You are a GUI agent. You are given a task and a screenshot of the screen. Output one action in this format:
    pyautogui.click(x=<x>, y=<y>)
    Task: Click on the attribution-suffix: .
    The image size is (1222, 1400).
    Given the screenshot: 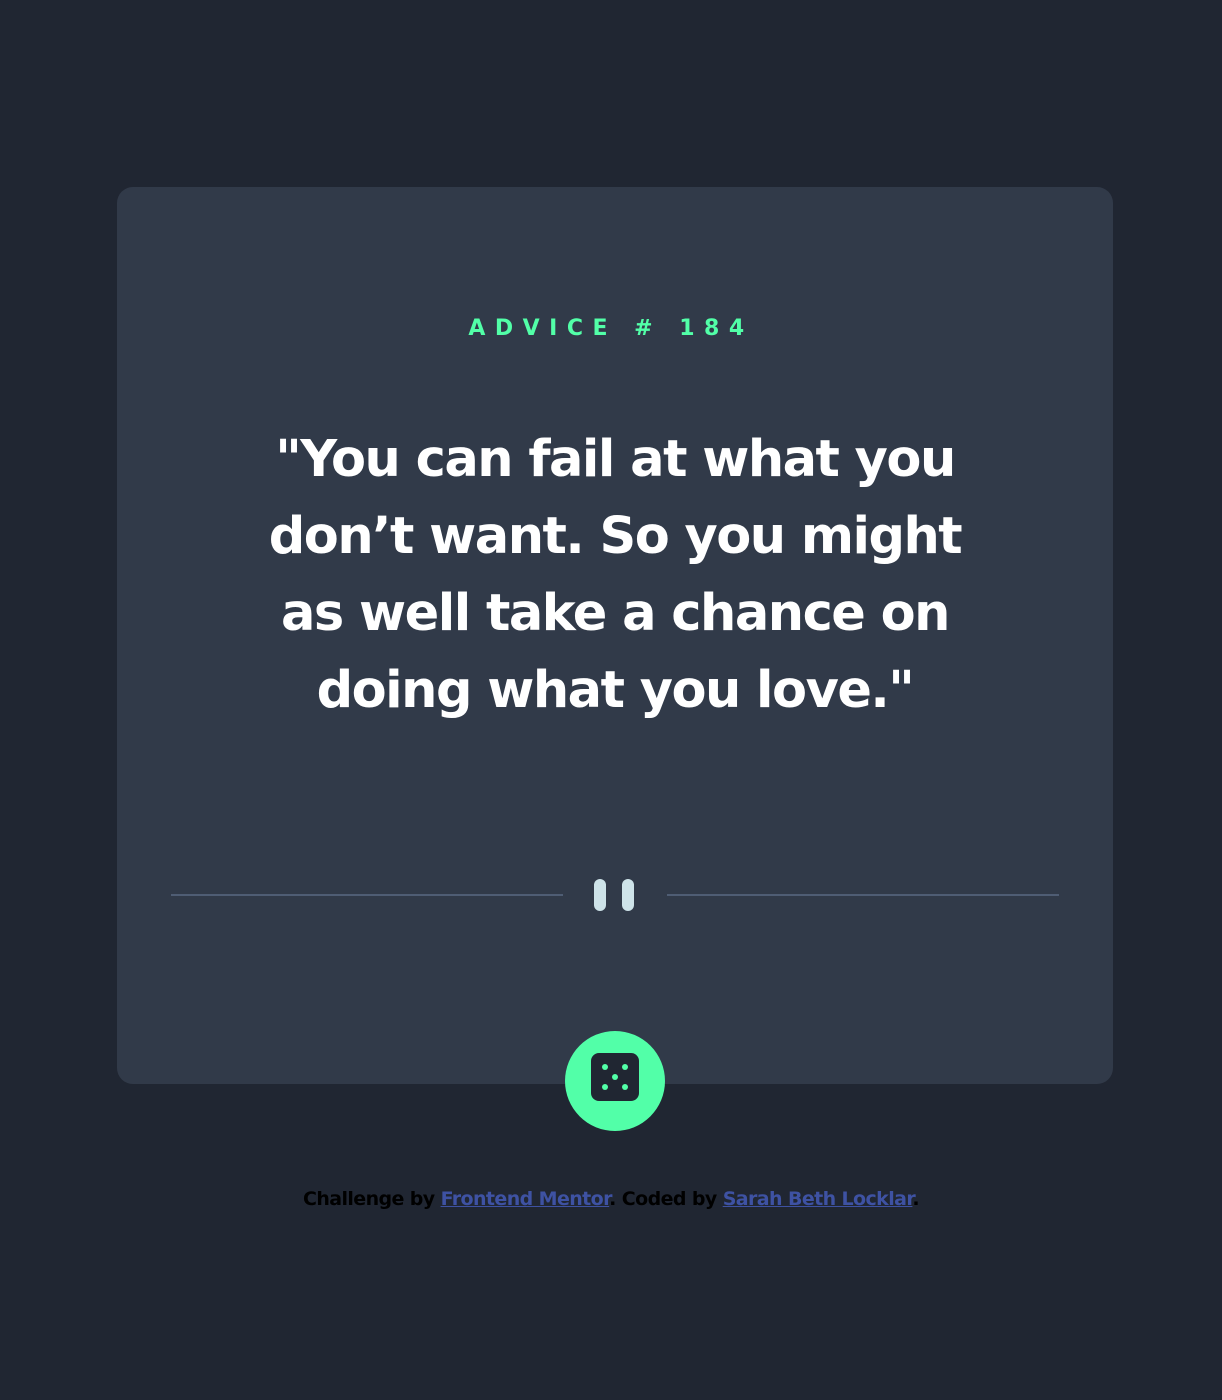 What is the action you would take?
    pyautogui.click(x=916, y=1199)
    